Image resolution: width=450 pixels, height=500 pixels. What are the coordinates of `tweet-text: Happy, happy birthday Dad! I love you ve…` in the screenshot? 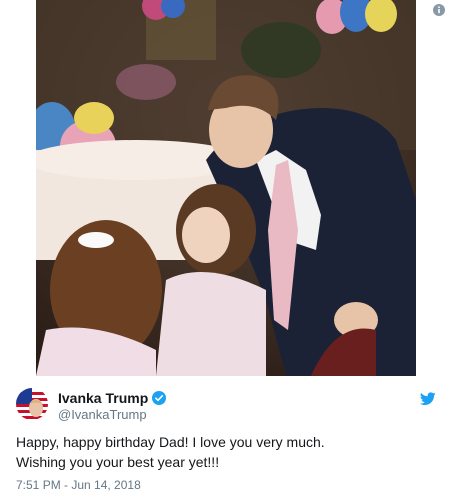 It's located at (226, 452).